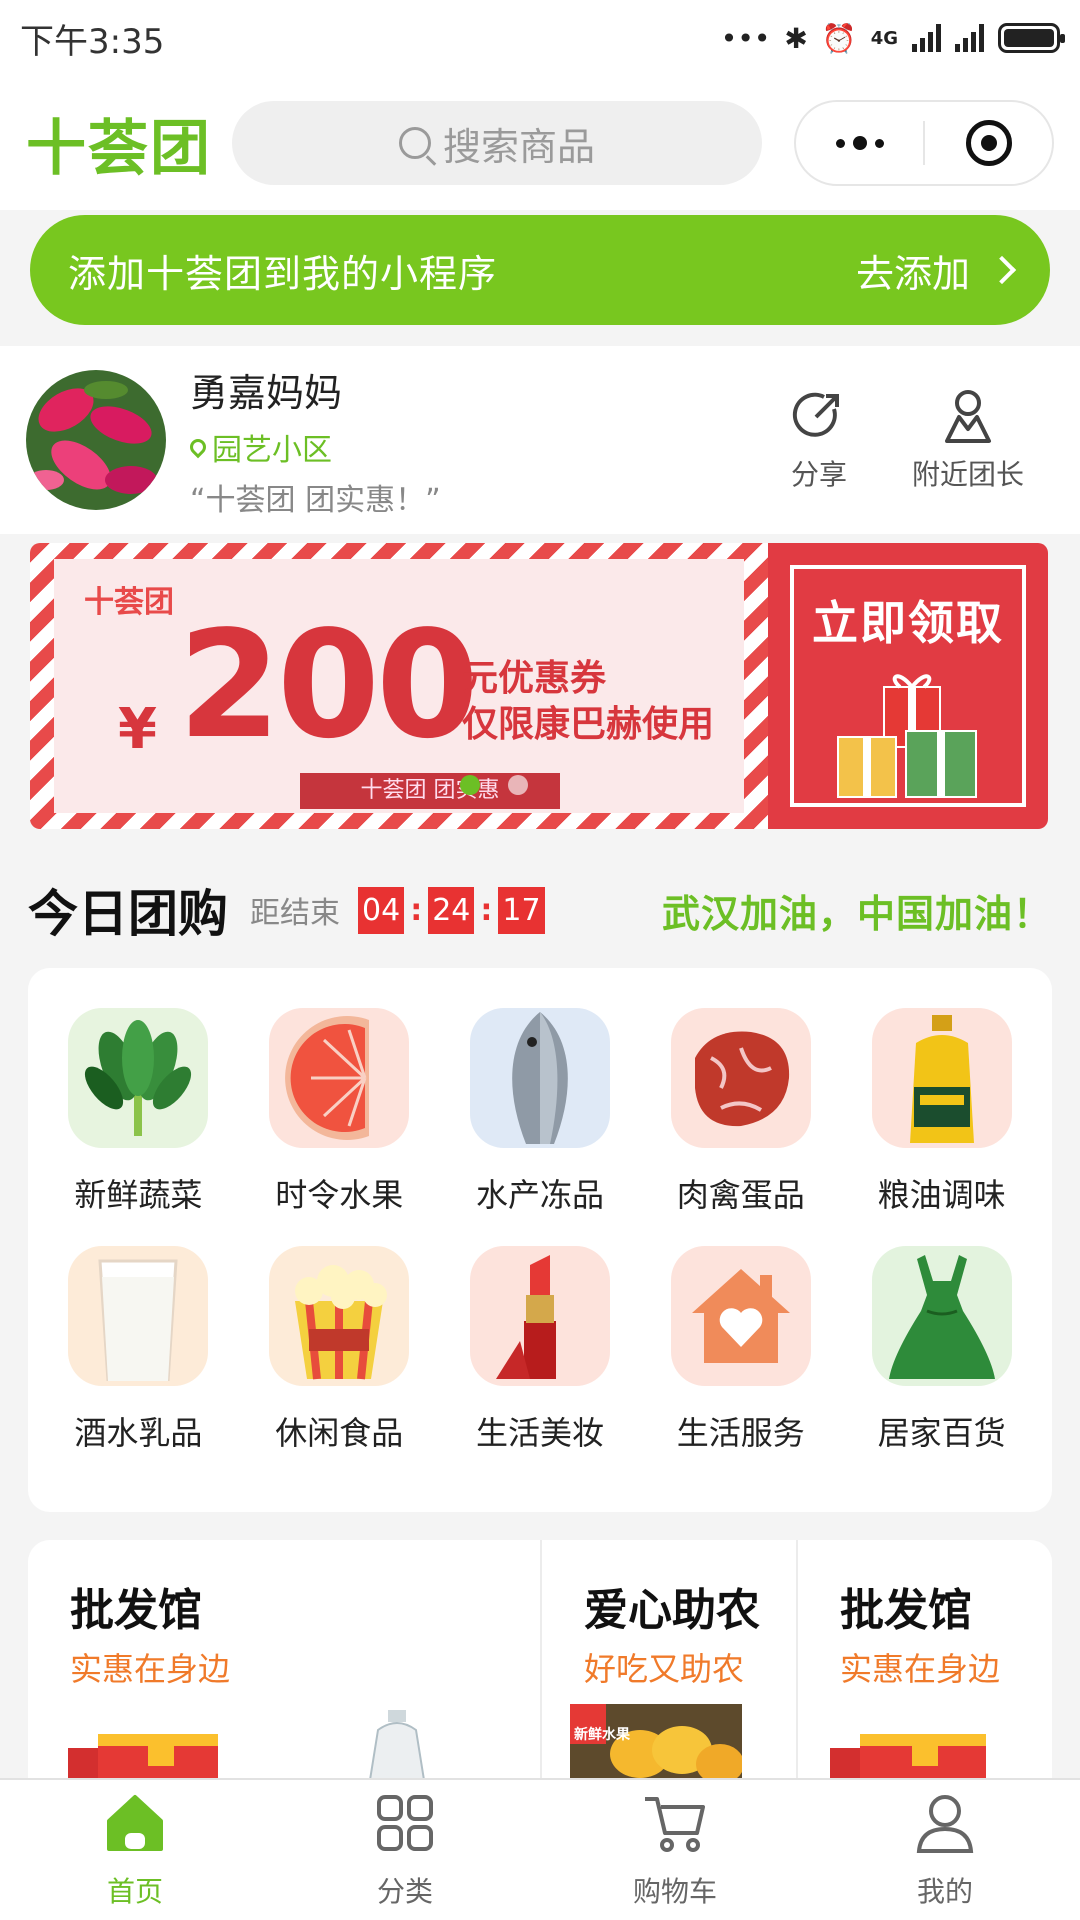  What do you see at coordinates (1031, 38) in the screenshot?
I see `battery-icon` at bounding box center [1031, 38].